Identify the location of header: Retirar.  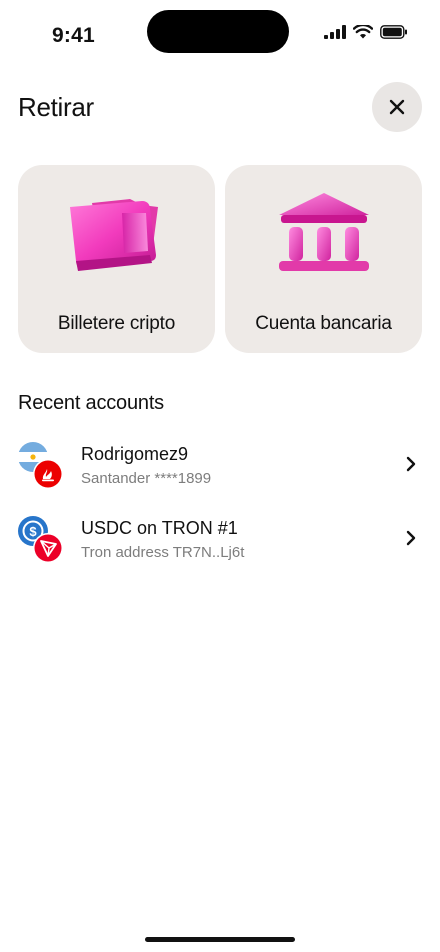
(220, 108).